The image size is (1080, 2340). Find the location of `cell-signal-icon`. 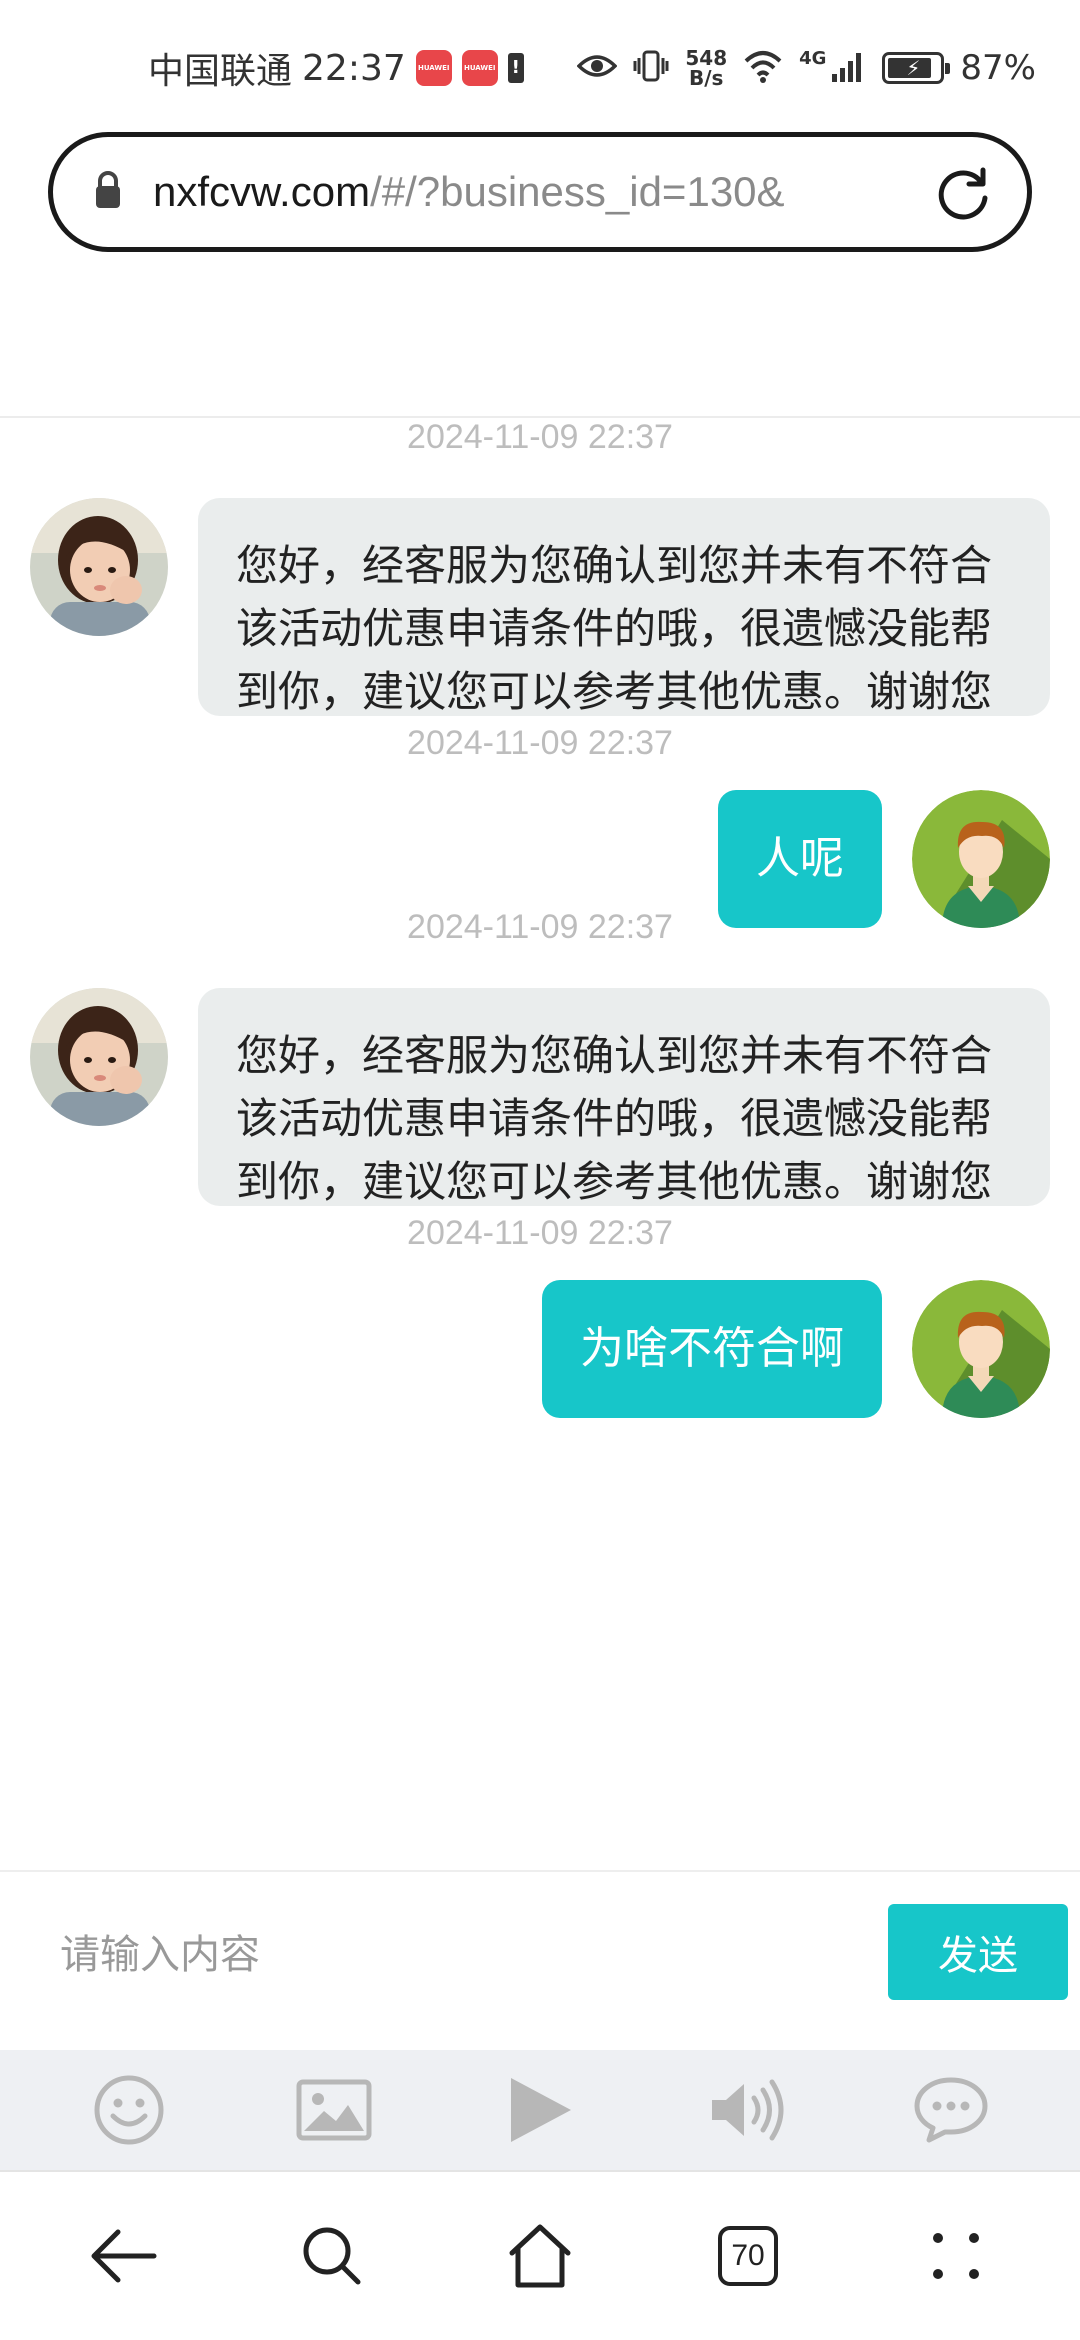

cell-signal-icon is located at coordinates (848, 68).